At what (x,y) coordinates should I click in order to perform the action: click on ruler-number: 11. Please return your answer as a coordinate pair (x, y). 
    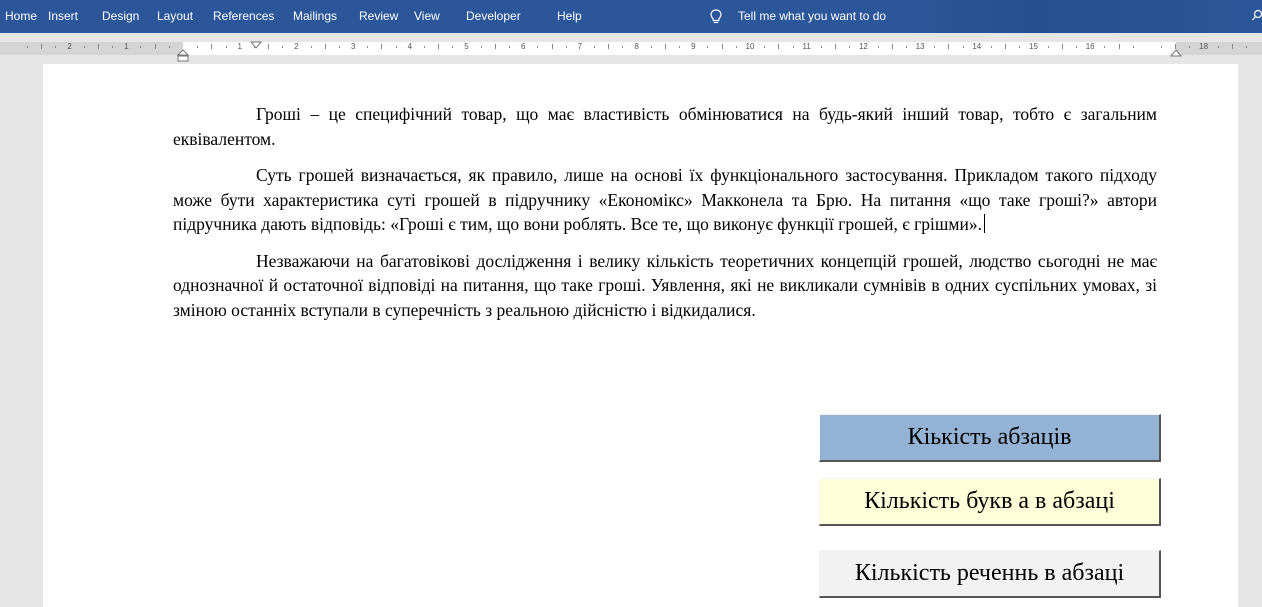
    Looking at the image, I should click on (806, 46).